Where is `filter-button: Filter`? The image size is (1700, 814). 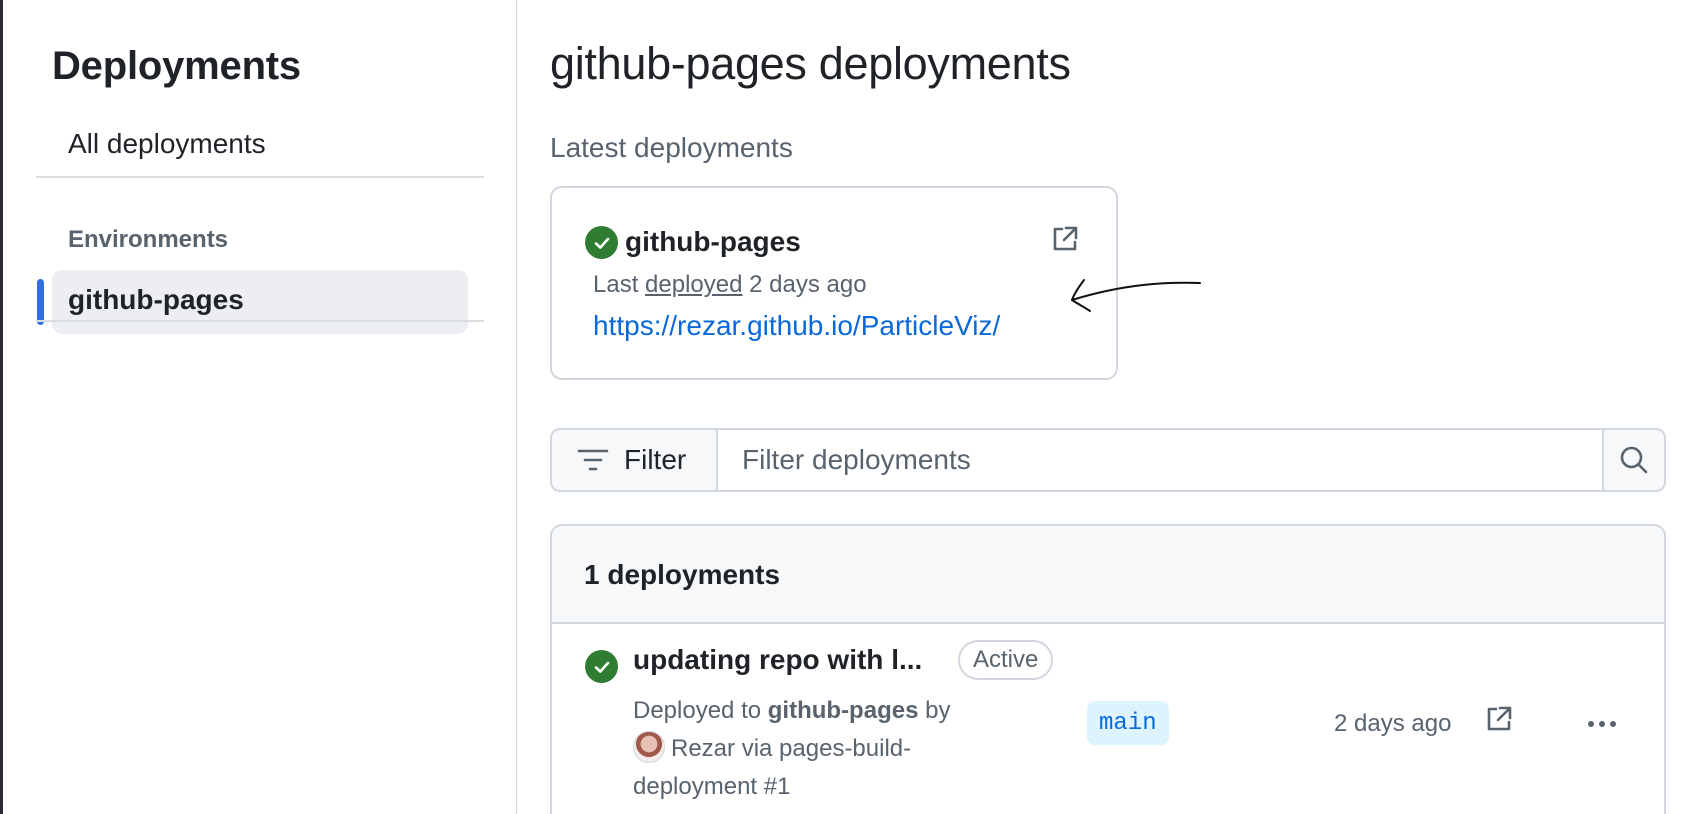
filter-button: Filter is located at coordinates (635, 460).